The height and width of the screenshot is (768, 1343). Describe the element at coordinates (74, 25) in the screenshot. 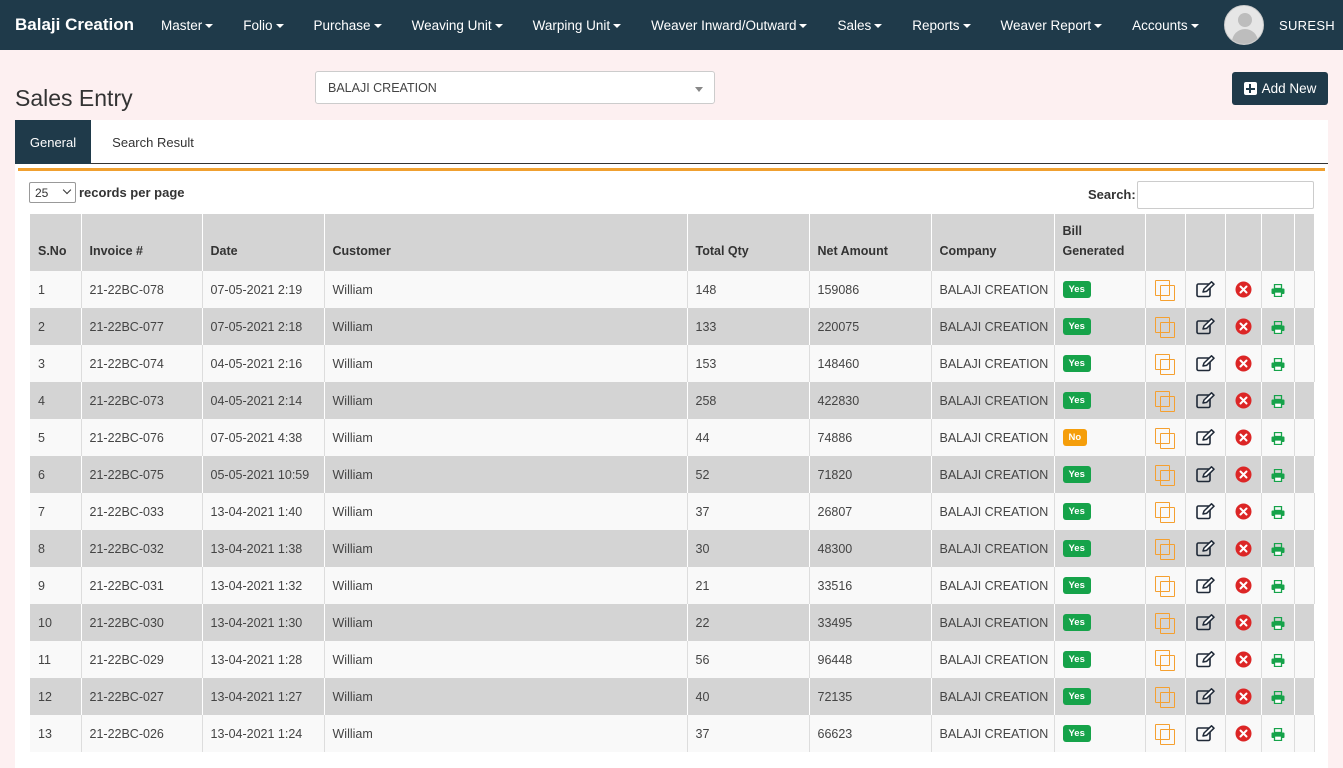

I see `brand-logo: Balaji Creation` at that location.